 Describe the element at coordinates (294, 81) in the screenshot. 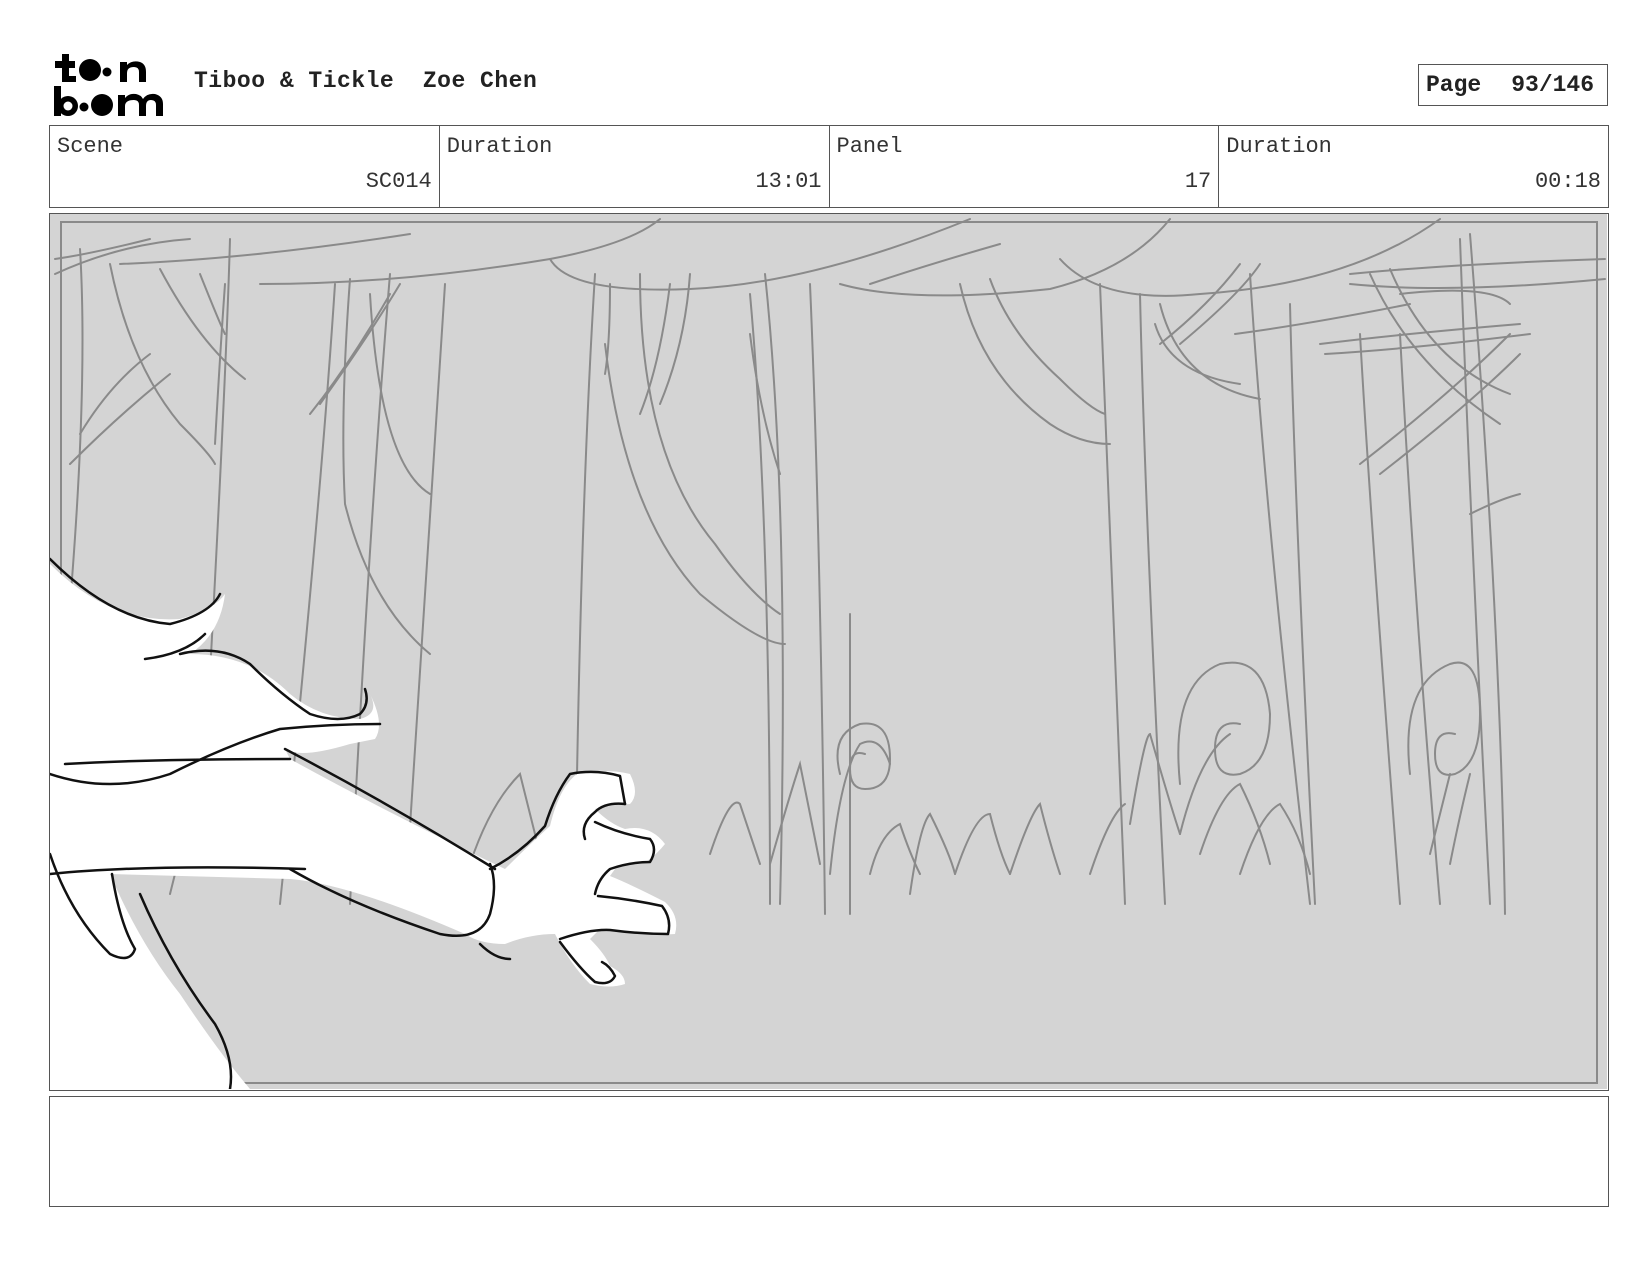

I see `project-name: Tiboo & Tickle` at that location.